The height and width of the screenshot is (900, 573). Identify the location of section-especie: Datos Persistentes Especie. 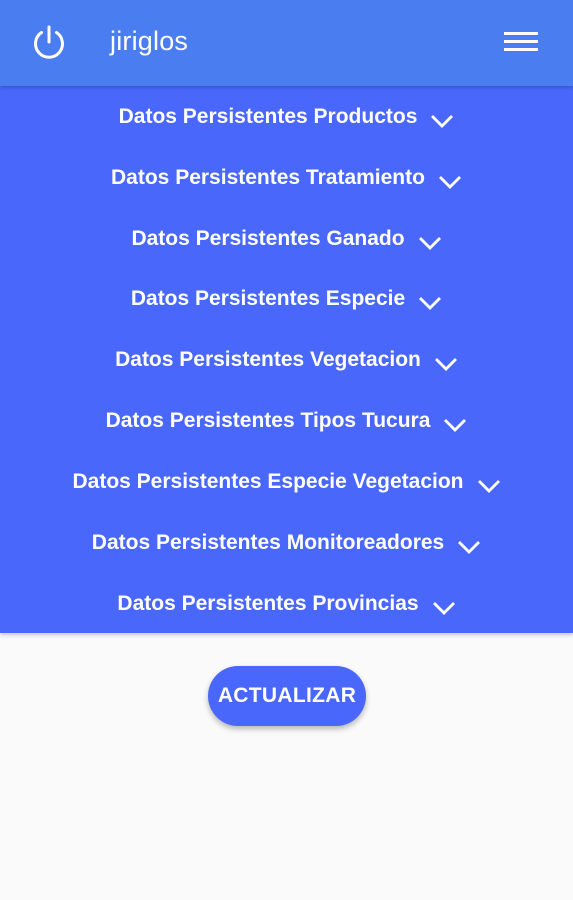
(286, 299).